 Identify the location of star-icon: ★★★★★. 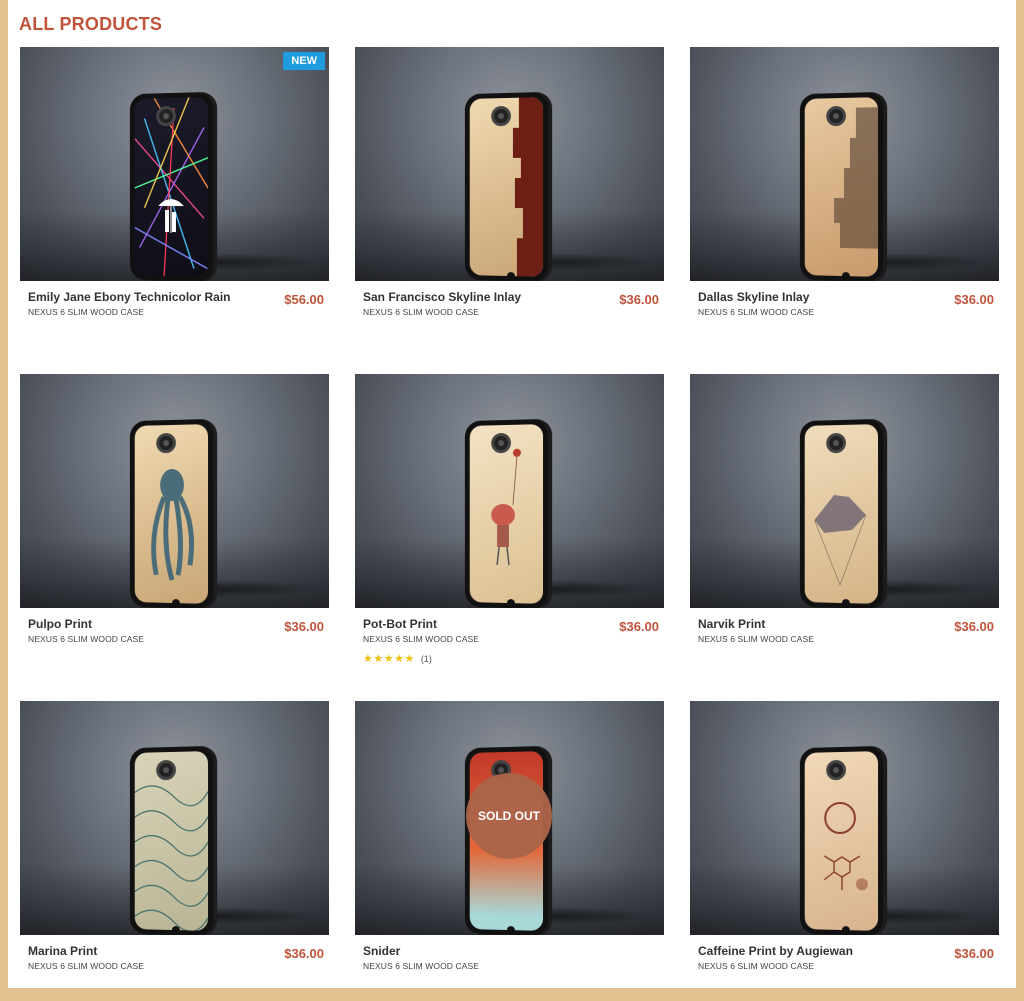
(389, 659).